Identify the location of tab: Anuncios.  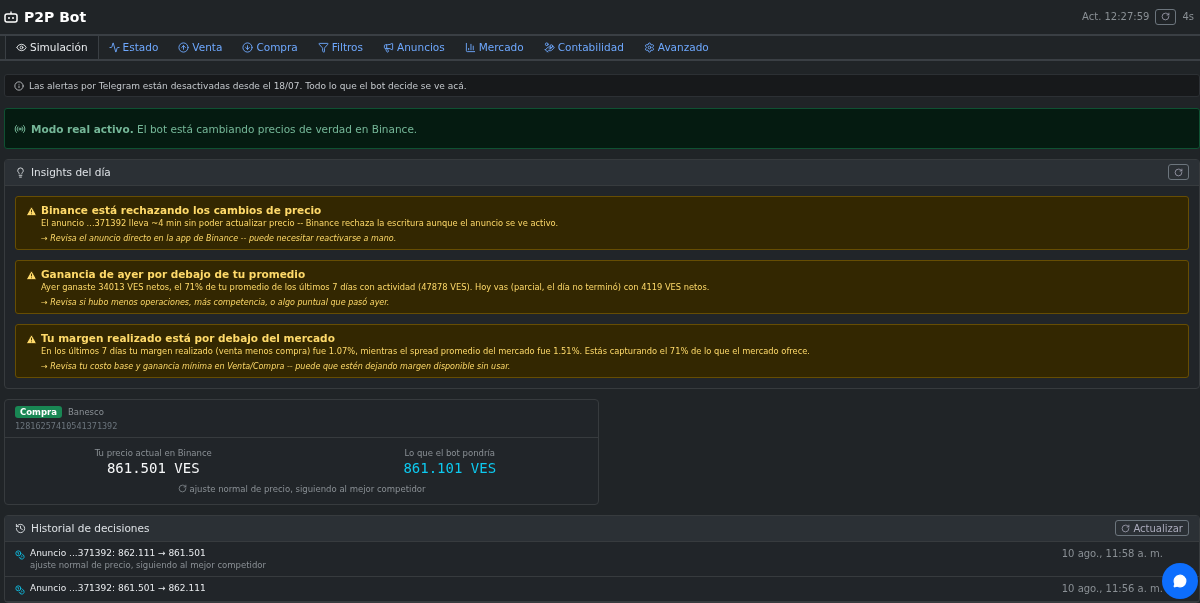
(414, 47).